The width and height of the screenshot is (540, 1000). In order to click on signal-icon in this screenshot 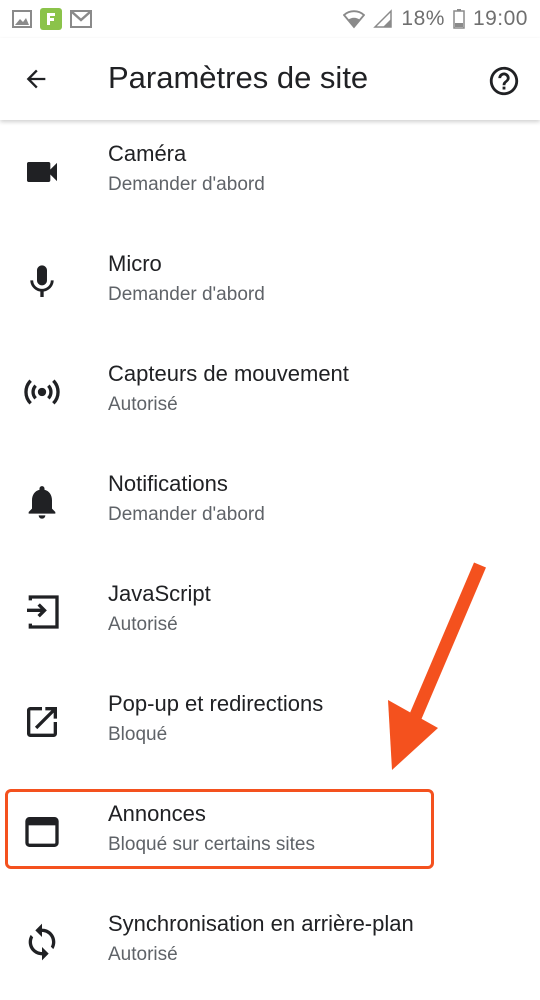, I will do `click(383, 18)`.